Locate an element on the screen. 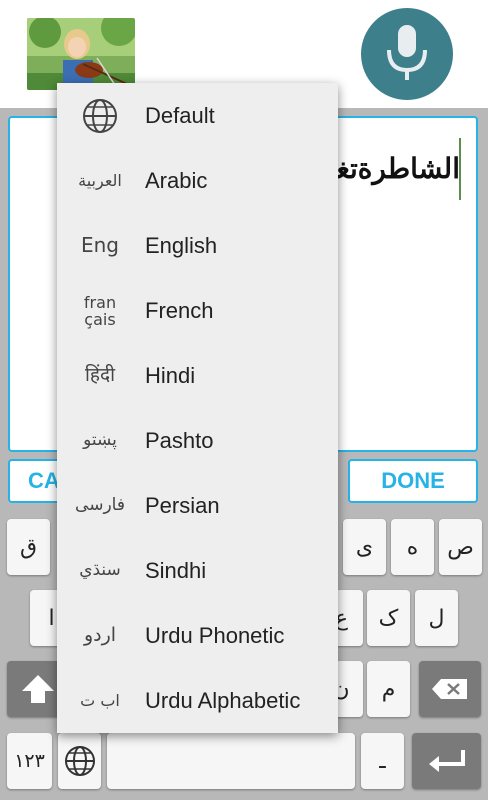 The height and width of the screenshot is (800, 488). language-option-urdu-phonetic: اردو Urdu Phonetic is located at coordinates (197, 635).